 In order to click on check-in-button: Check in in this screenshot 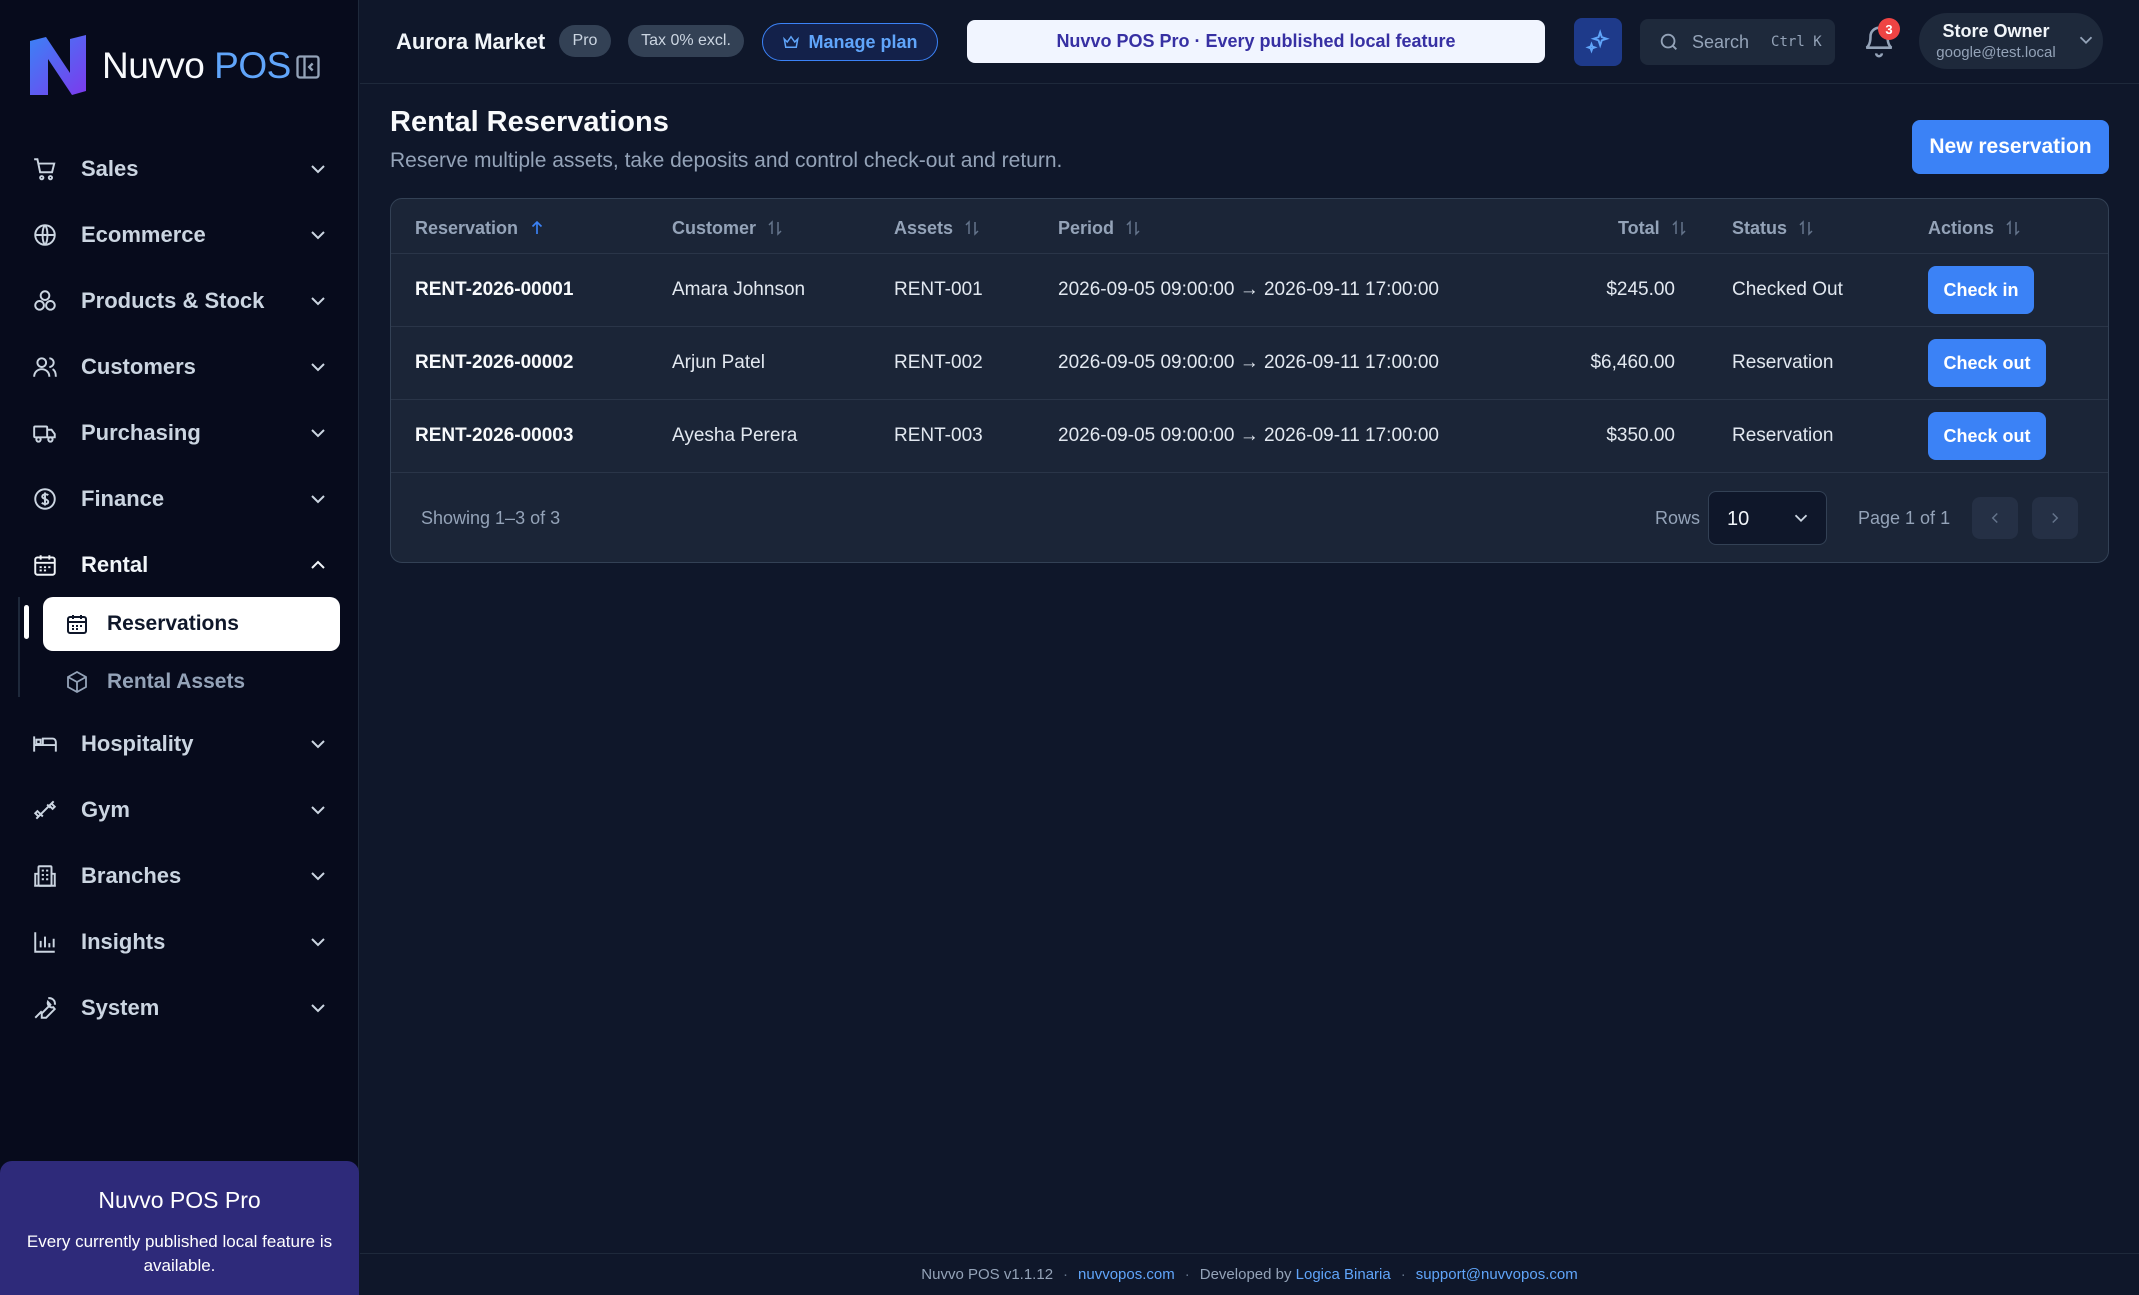, I will do `click(1981, 290)`.